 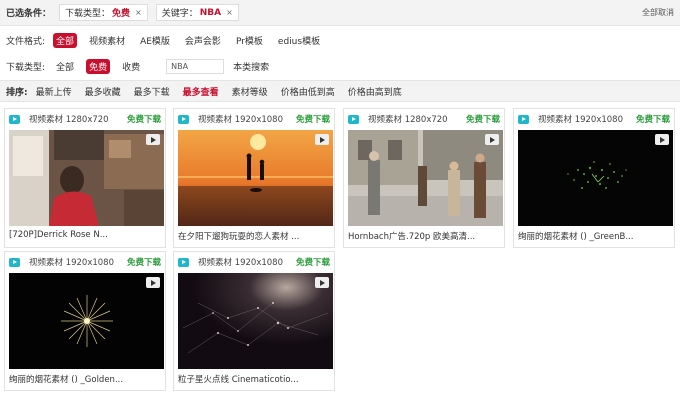 What do you see at coordinates (103, 91) in the screenshot?
I see `sort-option-most-favorited: 最多收藏` at bounding box center [103, 91].